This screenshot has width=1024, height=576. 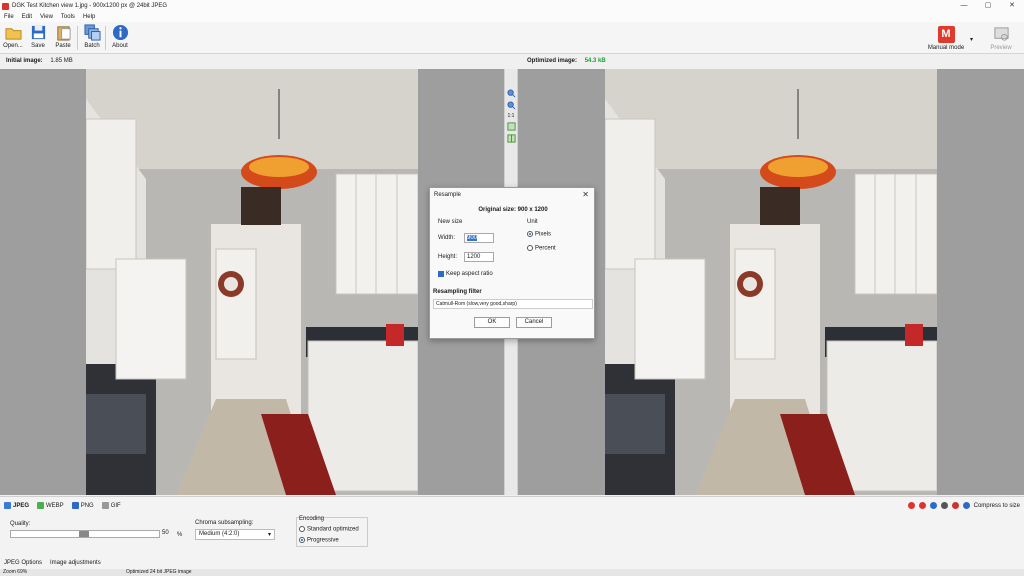 I want to click on checkbox-checked-icon, so click(x=441, y=274).